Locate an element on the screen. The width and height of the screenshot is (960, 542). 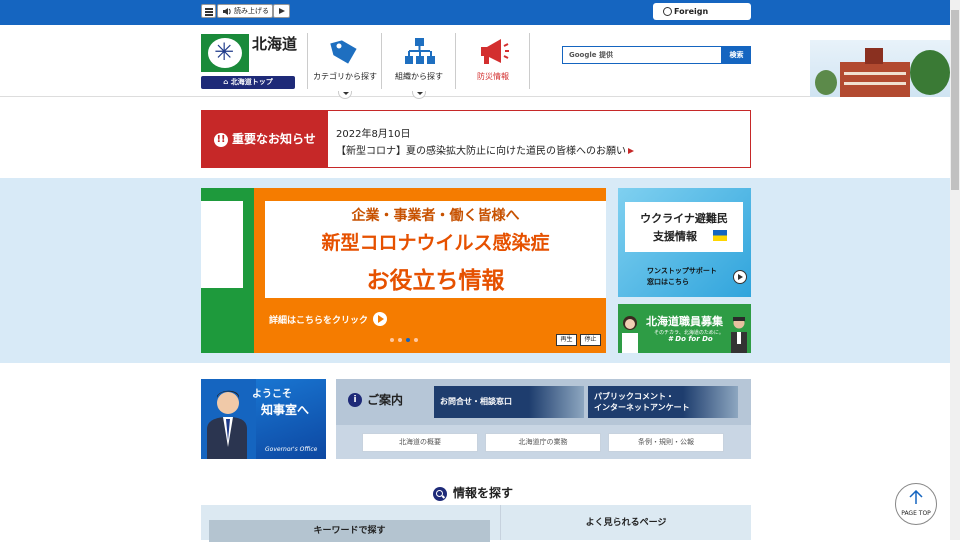
read-aloud-button: 読み上げる is located at coordinates (245, 11).